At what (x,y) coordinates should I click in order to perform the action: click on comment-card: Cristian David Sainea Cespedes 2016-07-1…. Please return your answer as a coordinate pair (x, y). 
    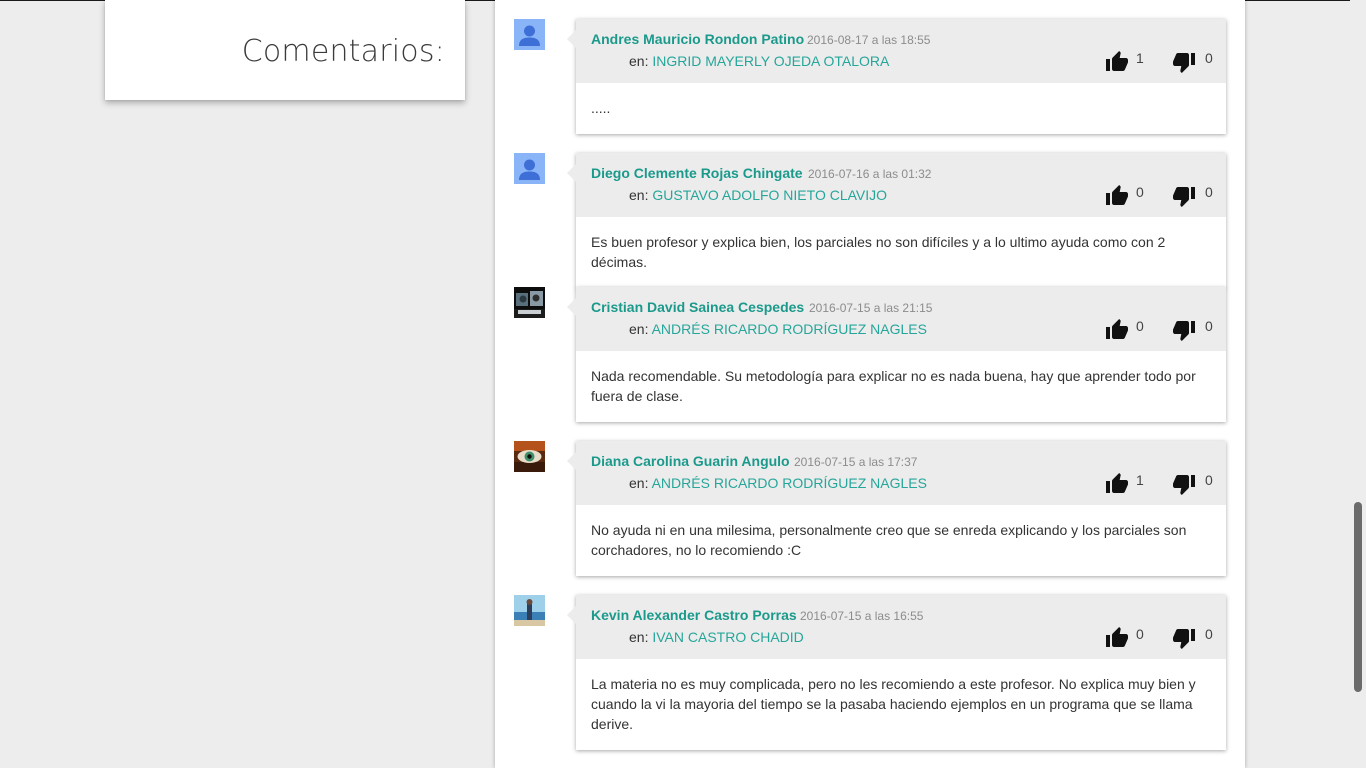
    Looking at the image, I should click on (896, 354).